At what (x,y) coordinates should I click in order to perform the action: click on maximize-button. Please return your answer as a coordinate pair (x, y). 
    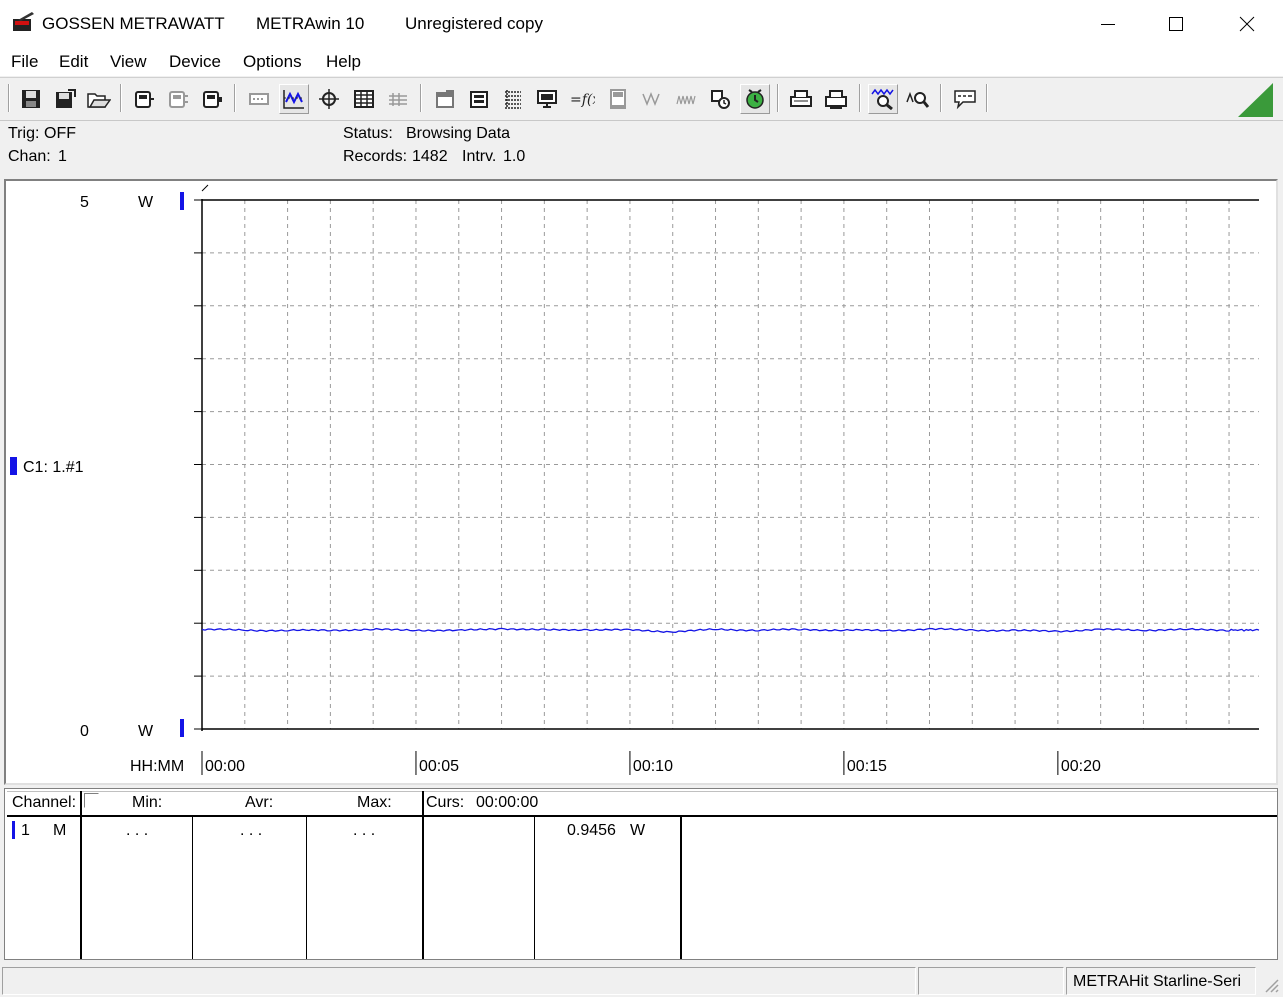
    Looking at the image, I should click on (1176, 24).